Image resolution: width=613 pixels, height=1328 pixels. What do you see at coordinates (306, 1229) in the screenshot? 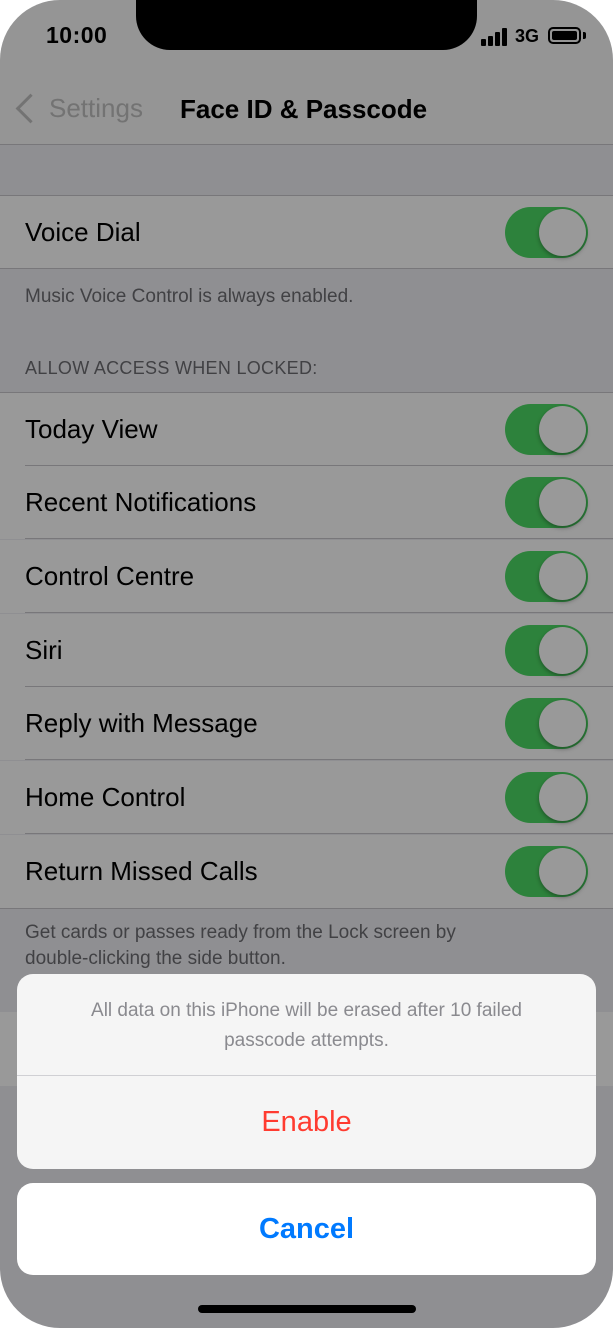
I see `cancel-button: Cancel` at bounding box center [306, 1229].